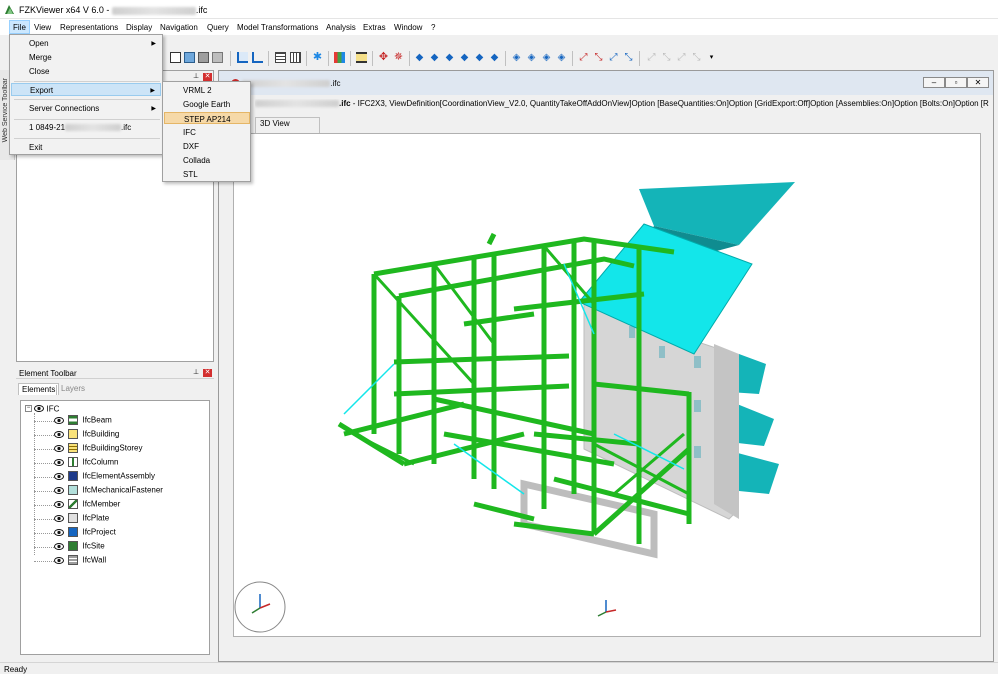 The height and width of the screenshot is (674, 998). What do you see at coordinates (374, 28) in the screenshot?
I see `menu-extras: Extras` at bounding box center [374, 28].